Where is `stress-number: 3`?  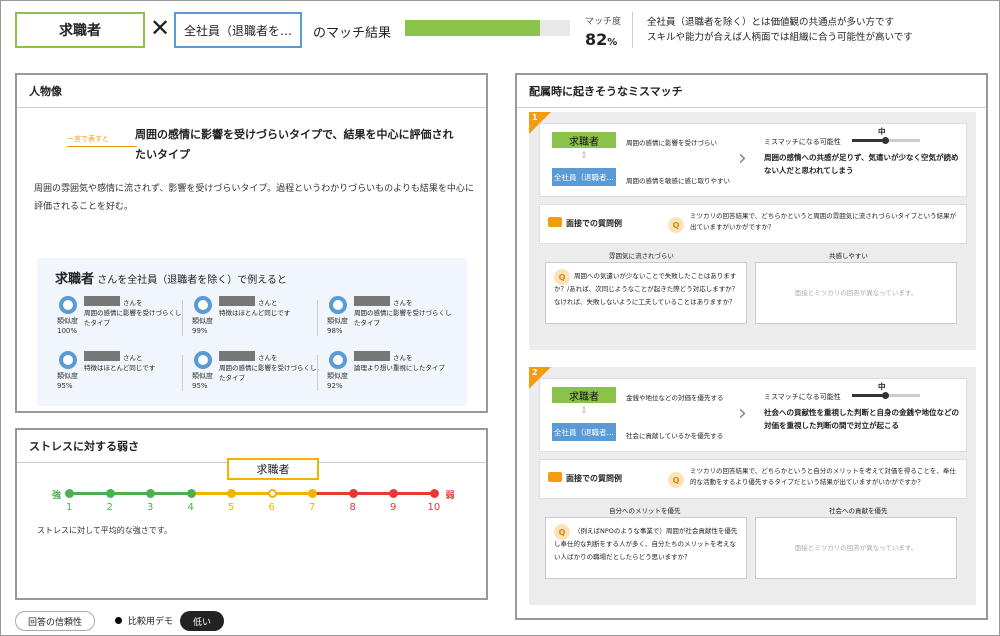
stress-number: 3 is located at coordinates (150, 507).